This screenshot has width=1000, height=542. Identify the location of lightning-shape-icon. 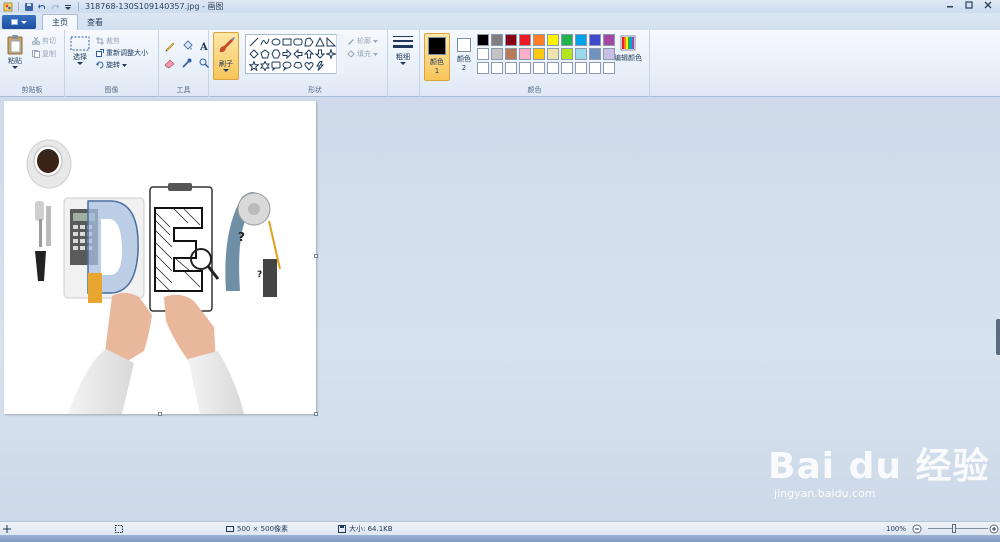
(319, 66).